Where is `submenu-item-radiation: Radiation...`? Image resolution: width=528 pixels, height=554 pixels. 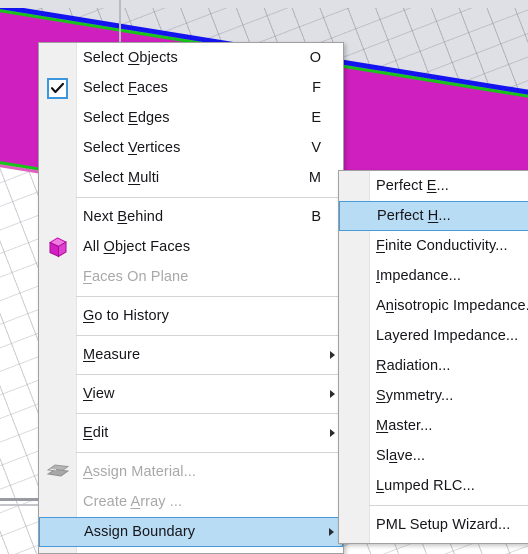
submenu-item-radiation: Radiation... is located at coordinates (433, 366).